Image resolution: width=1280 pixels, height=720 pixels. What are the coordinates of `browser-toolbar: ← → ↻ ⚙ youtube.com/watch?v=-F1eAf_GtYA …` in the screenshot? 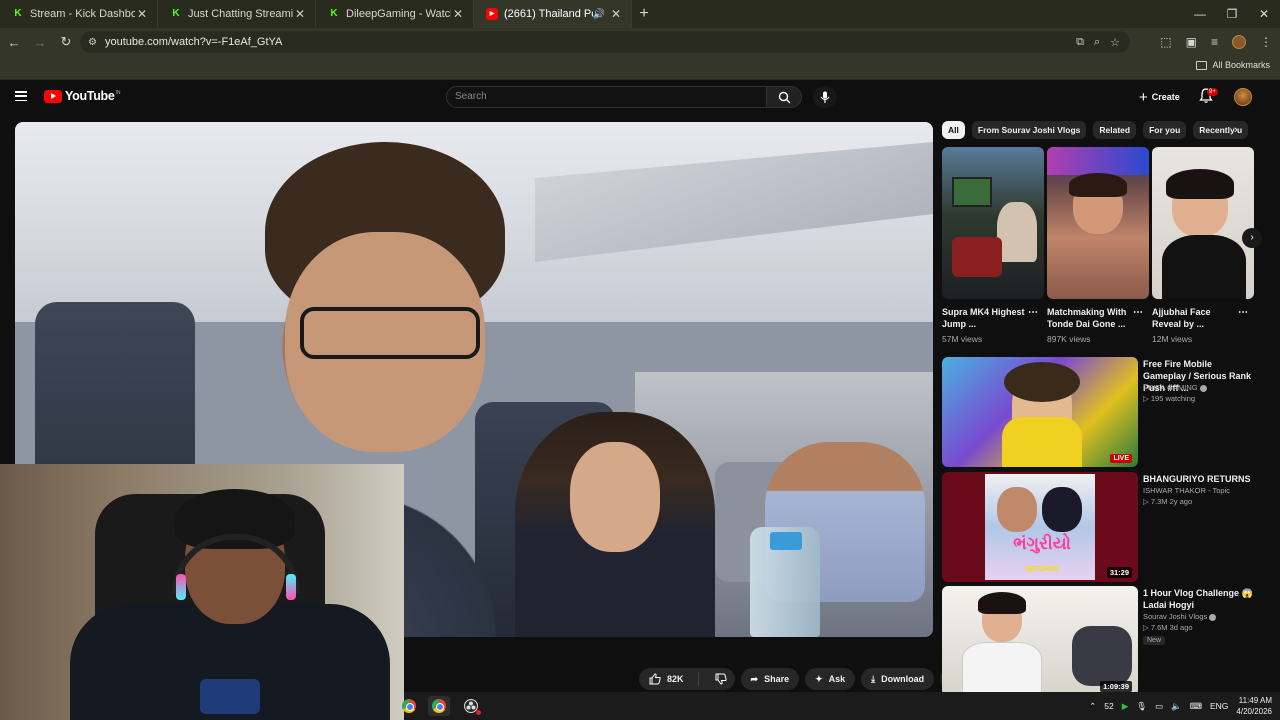 It's located at (640, 42).